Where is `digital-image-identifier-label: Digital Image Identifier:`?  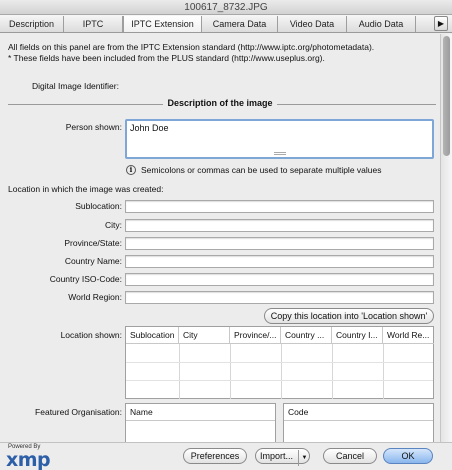
digital-image-identifier-label: Digital Image Identifier: is located at coordinates (75, 86).